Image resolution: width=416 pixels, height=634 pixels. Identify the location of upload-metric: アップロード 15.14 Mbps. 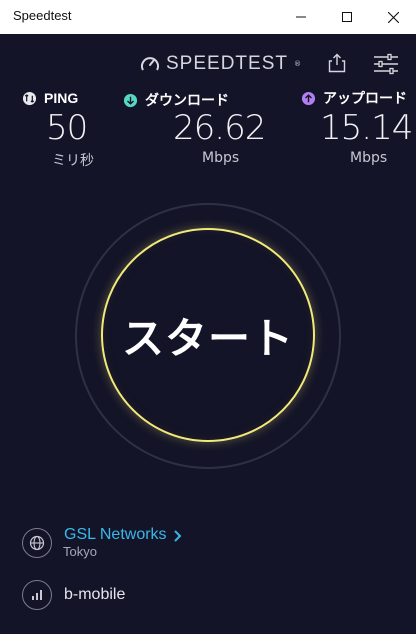
(358, 129).